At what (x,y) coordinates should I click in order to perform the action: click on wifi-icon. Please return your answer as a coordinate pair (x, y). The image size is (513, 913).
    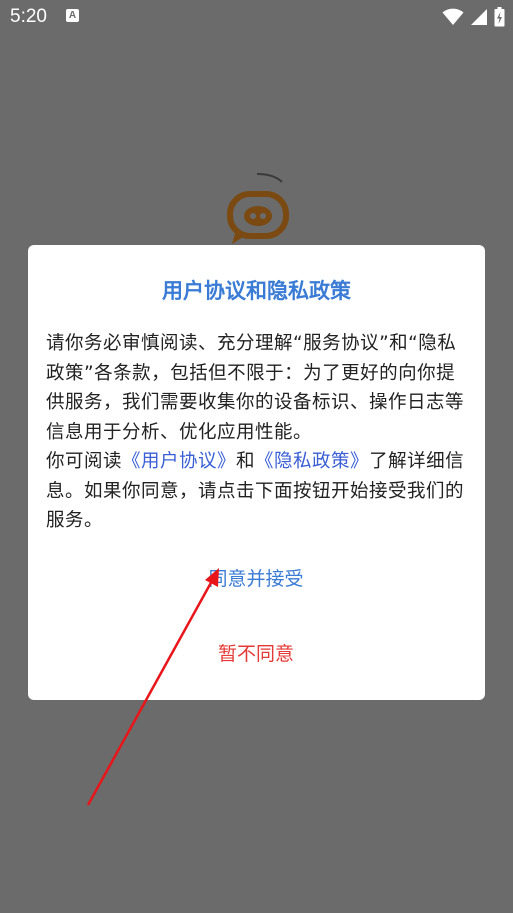
    Looking at the image, I should click on (453, 16).